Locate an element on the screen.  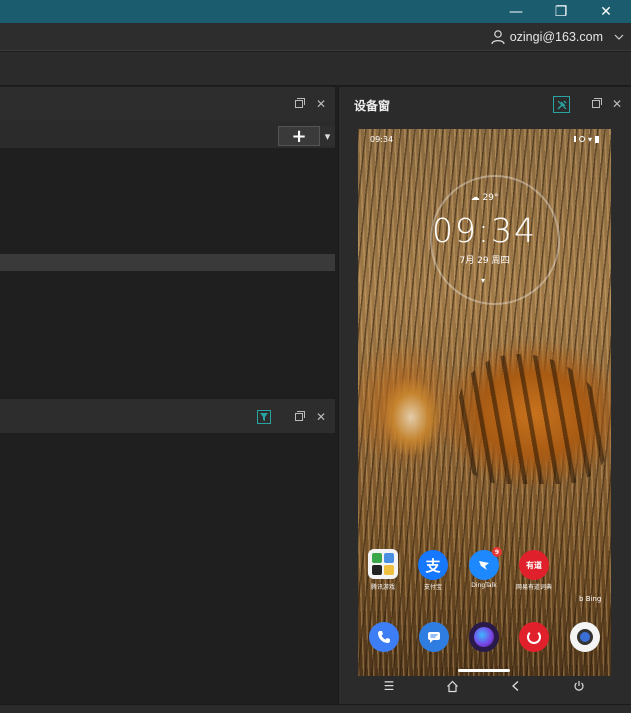
dingtalk-icon is located at coordinates (484, 565).